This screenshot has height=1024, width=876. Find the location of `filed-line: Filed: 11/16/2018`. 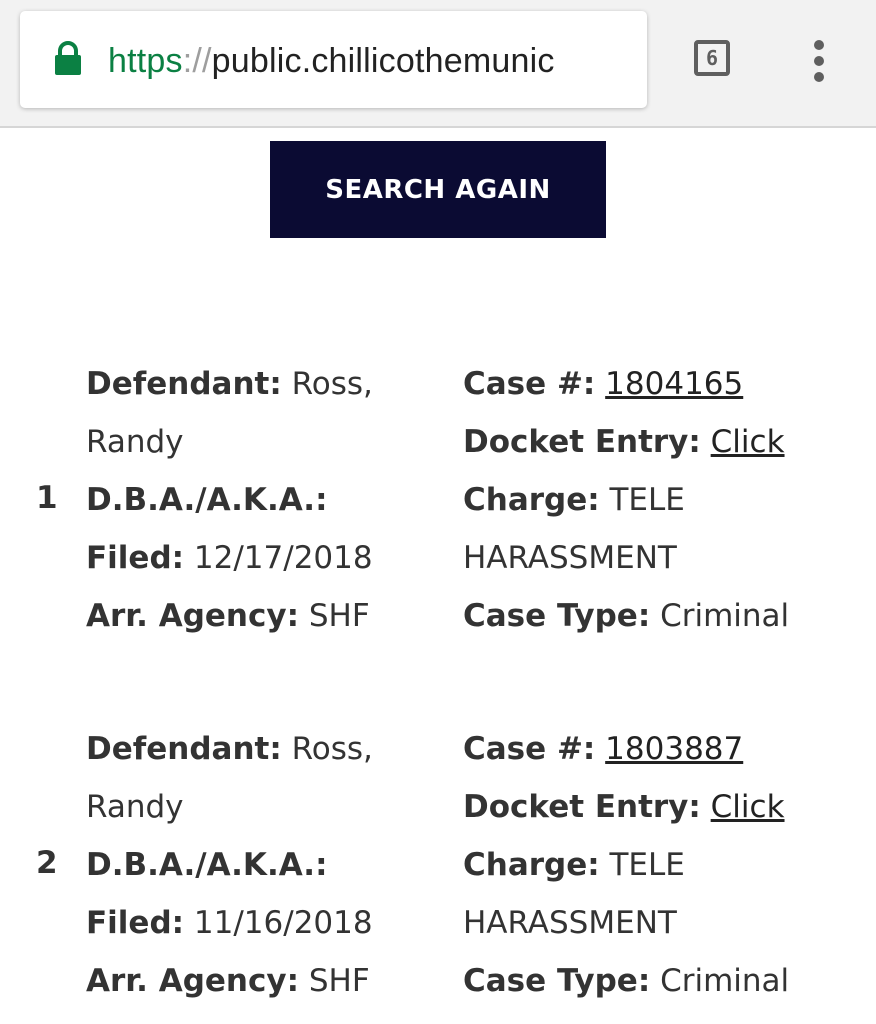

filed-line: Filed: 11/16/2018 is located at coordinates (229, 923).